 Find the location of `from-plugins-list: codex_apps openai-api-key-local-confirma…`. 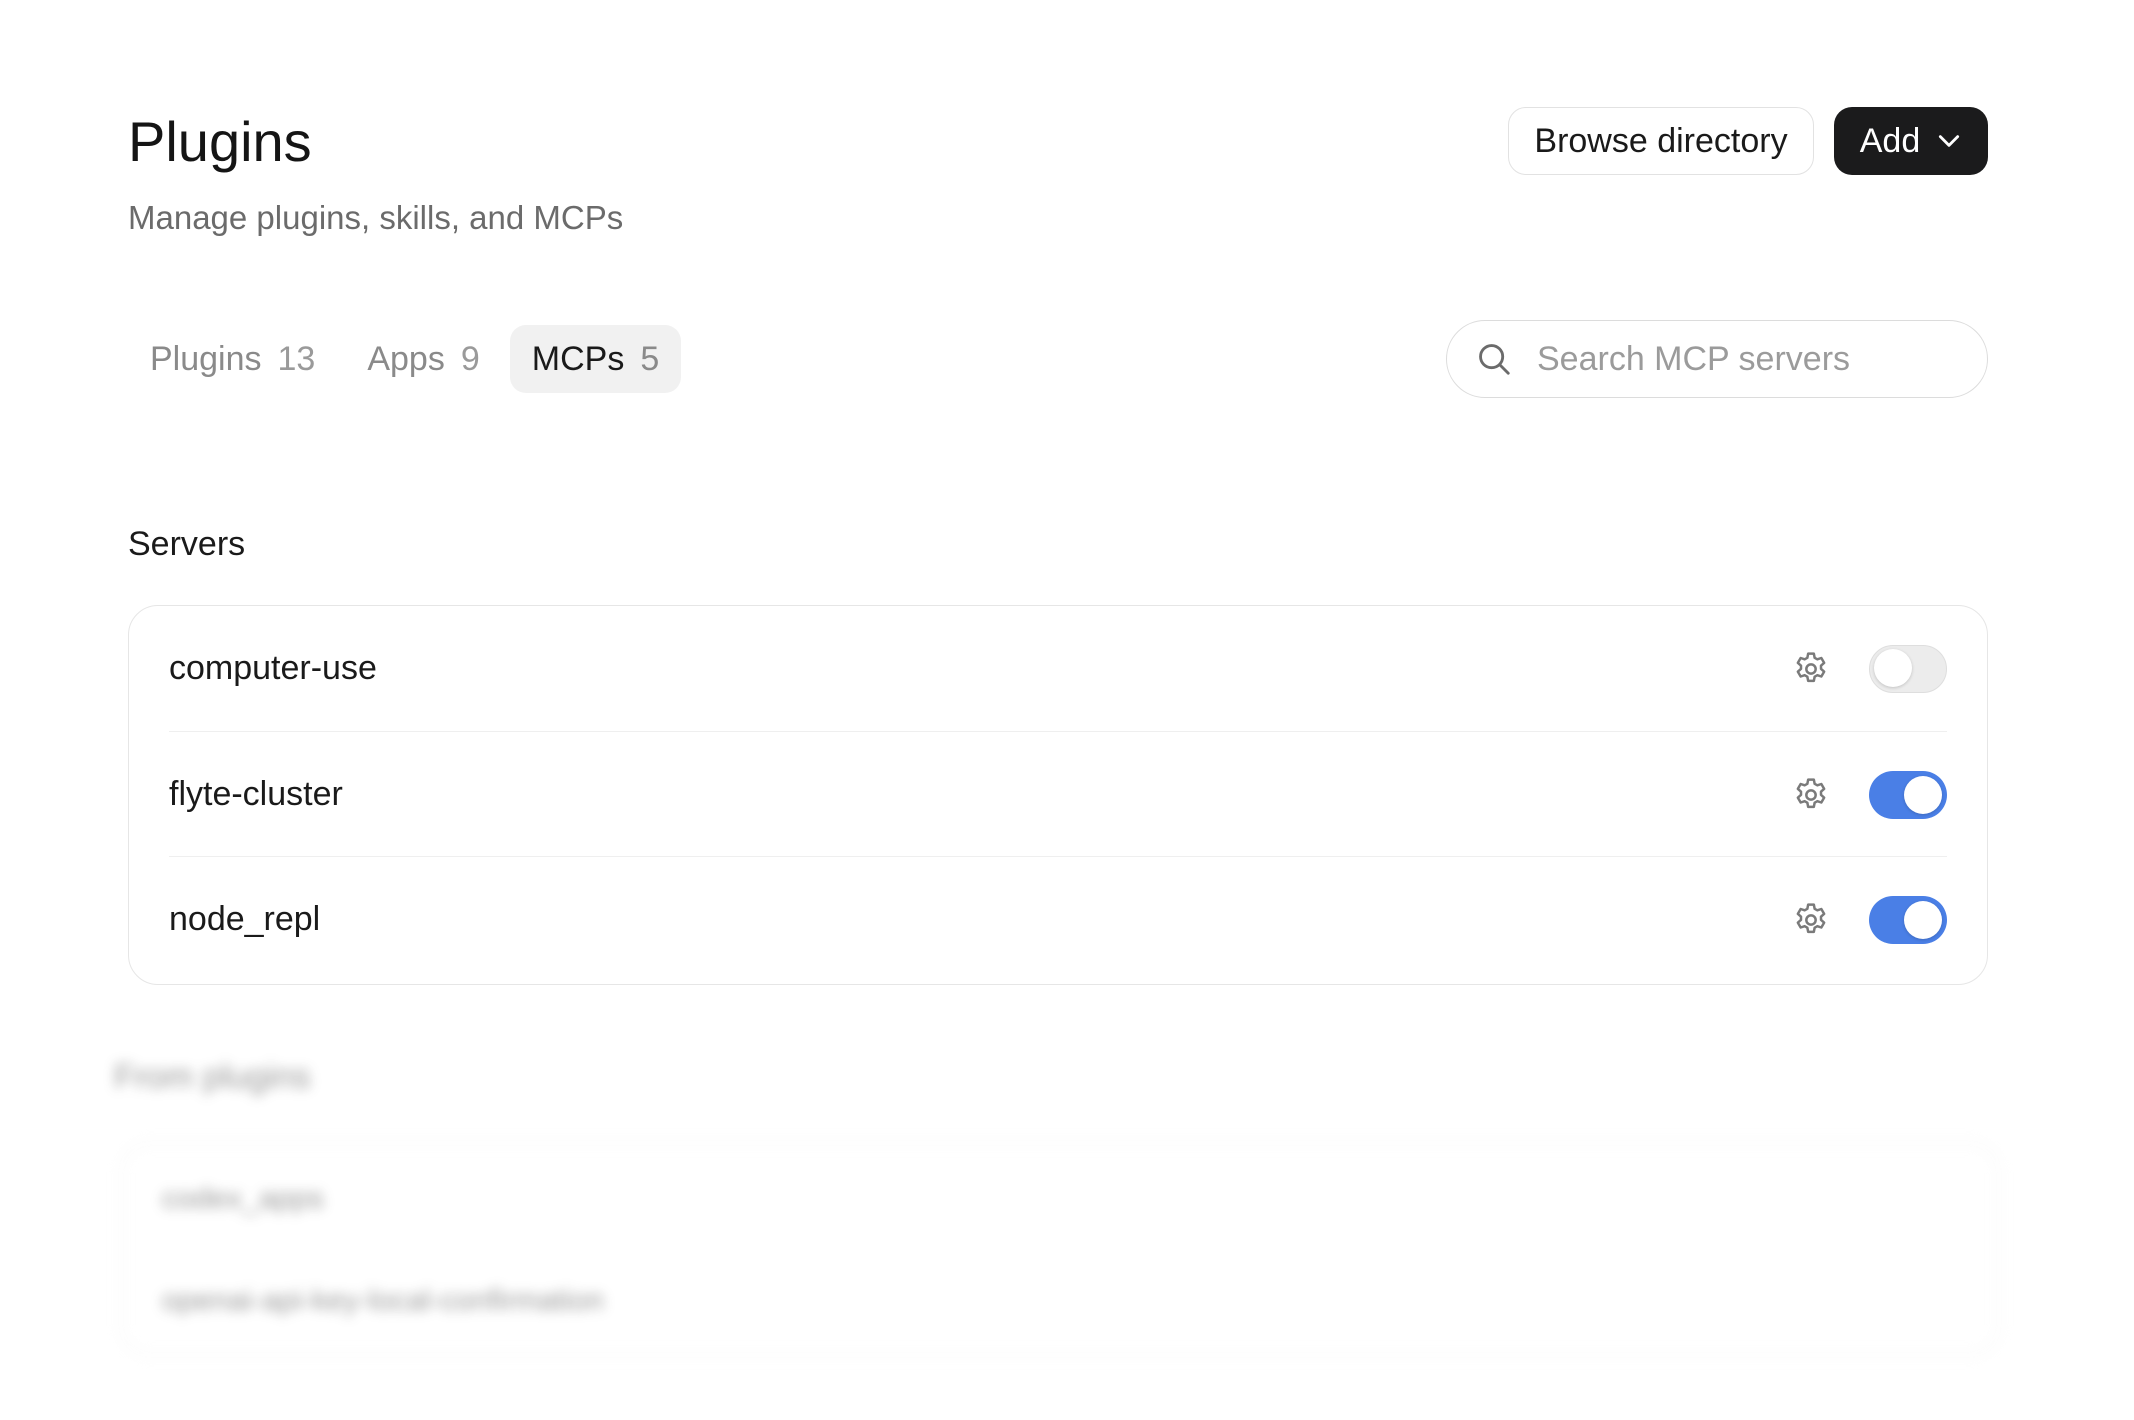

from-plugins-list: codex_apps openai-api-key-local-confirma… is located at coordinates (1060, 1249).